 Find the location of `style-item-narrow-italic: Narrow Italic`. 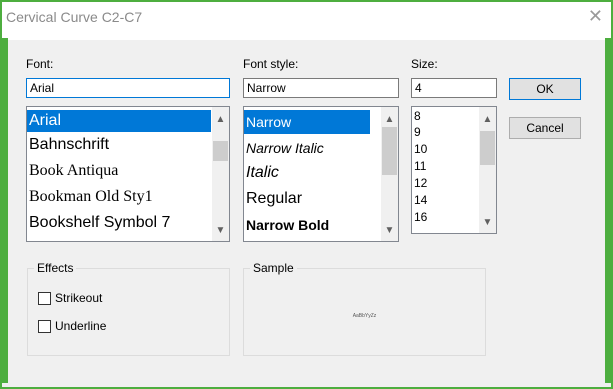

style-item-narrow-italic: Narrow Italic is located at coordinates (285, 148).